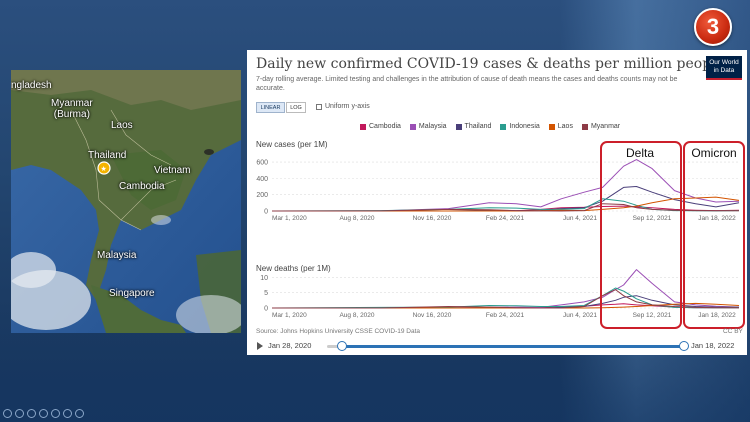 Image resolution: width=750 pixels, height=422 pixels. I want to click on slideshow-controls, so click(45, 413).